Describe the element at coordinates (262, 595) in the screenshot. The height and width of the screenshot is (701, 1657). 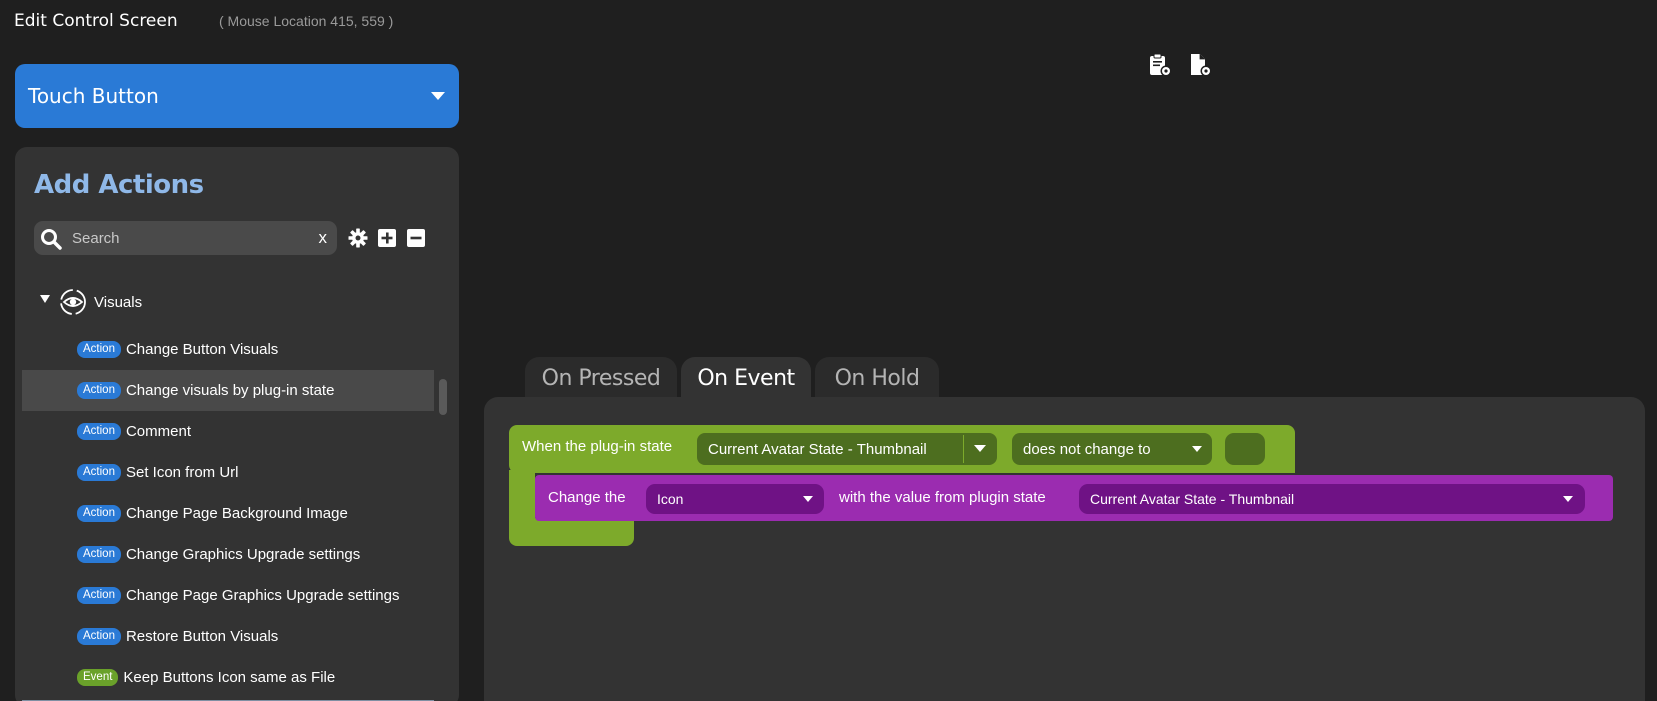
I see `list-item-label: Change Page Graphics Upgrade settings` at that location.